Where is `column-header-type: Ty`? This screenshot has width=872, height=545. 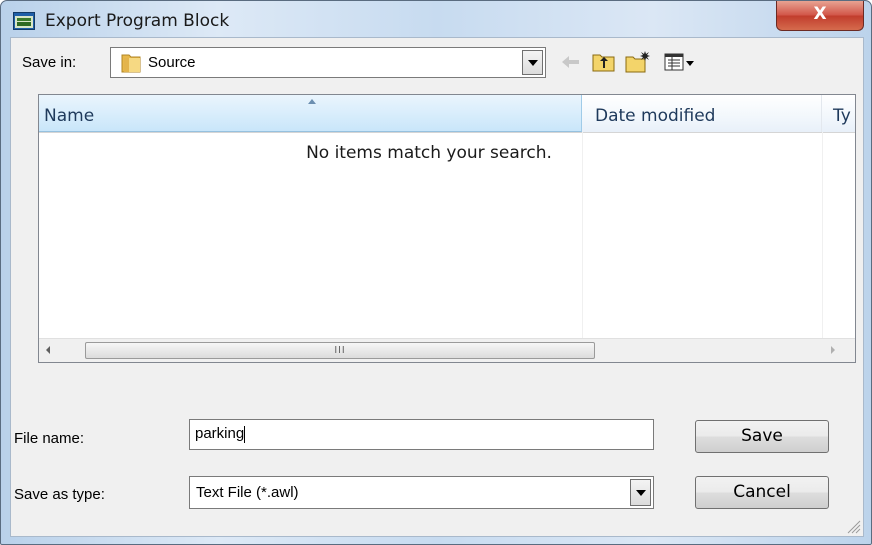
column-header-type: Ty is located at coordinates (838, 113).